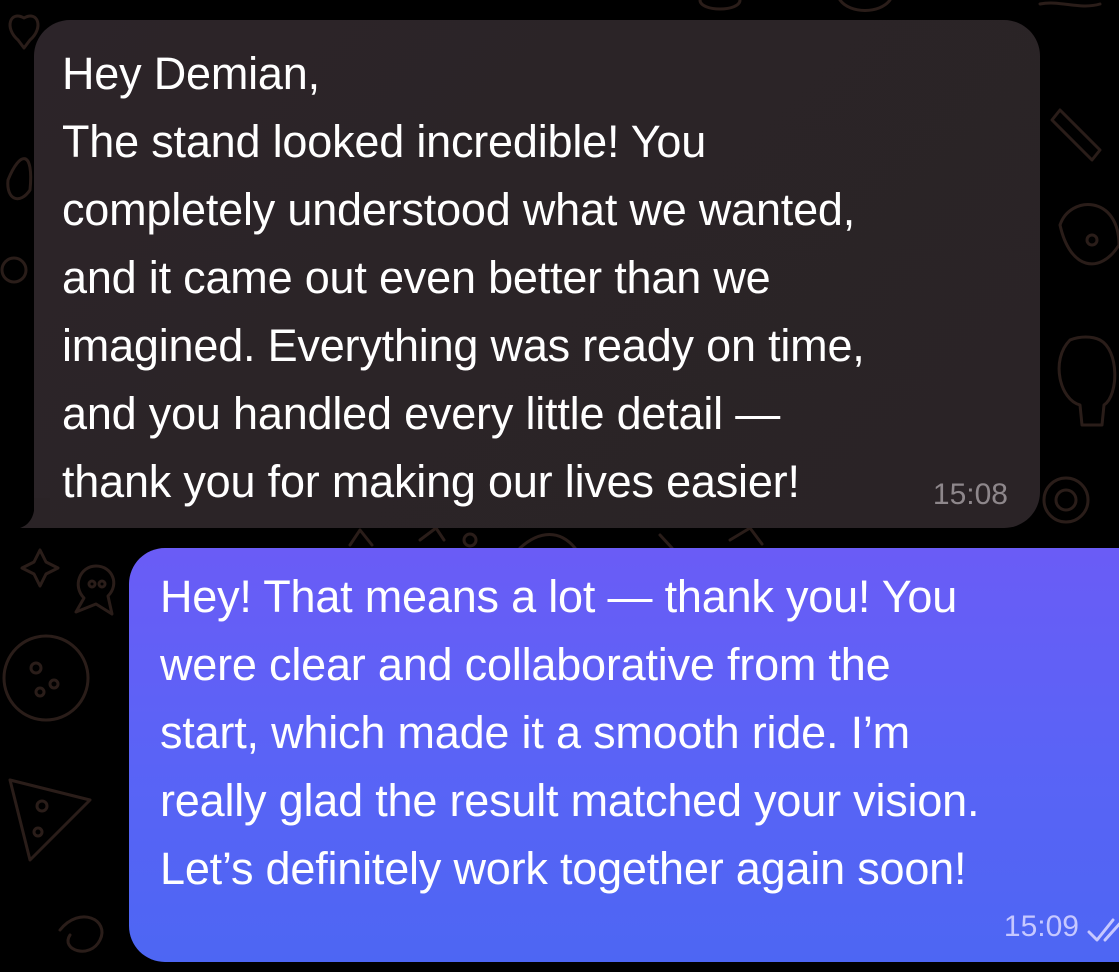 The width and height of the screenshot is (1119, 972). I want to click on doodle-pie-icon, so click(1088, 234).